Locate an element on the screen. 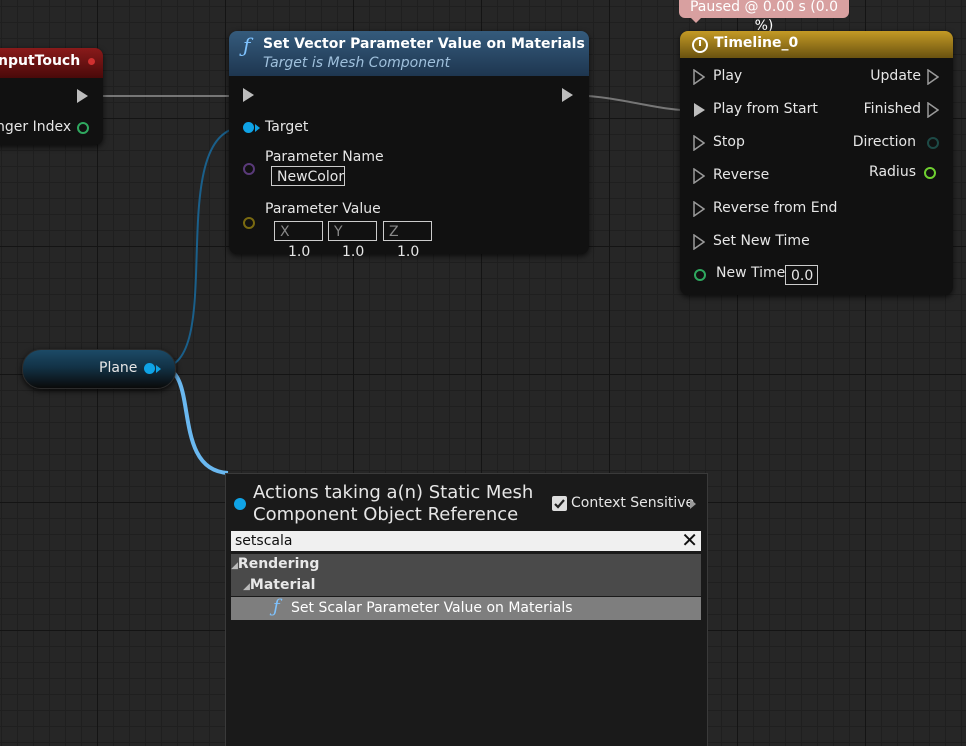 This screenshot has height=746, width=966. reverse-exec-pin is located at coordinates (699, 176).